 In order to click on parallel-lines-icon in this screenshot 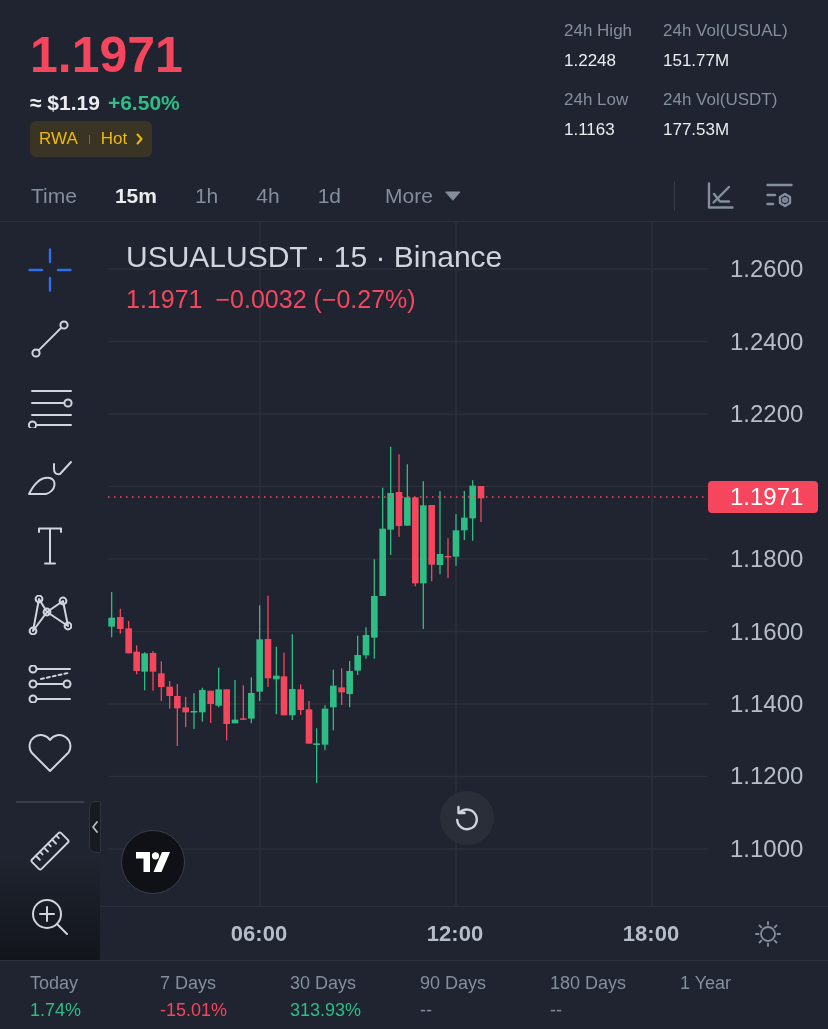, I will do `click(50, 407)`.